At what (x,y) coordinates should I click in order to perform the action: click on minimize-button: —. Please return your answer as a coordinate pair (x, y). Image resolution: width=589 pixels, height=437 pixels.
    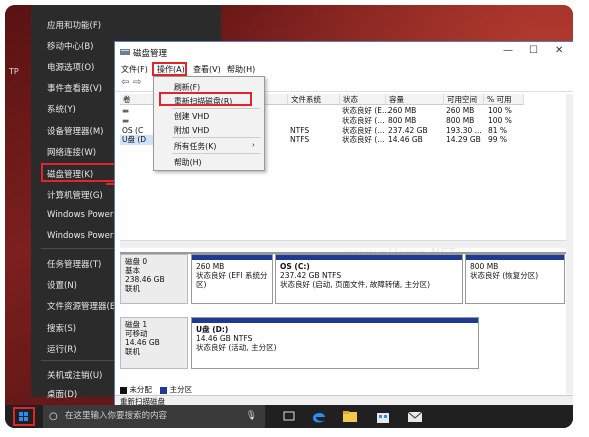
    Looking at the image, I should click on (508, 50).